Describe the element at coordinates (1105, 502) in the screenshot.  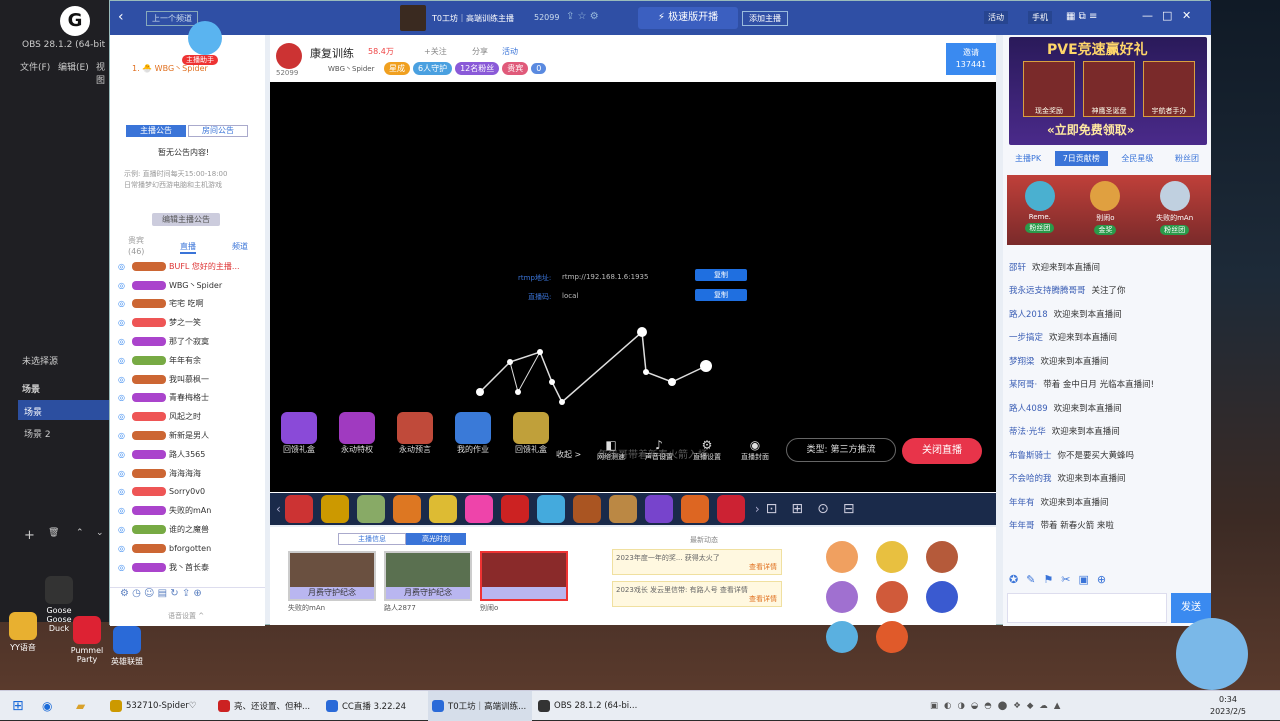
I see `chat-message: 年年有 欢迎来到本直播间` at that location.